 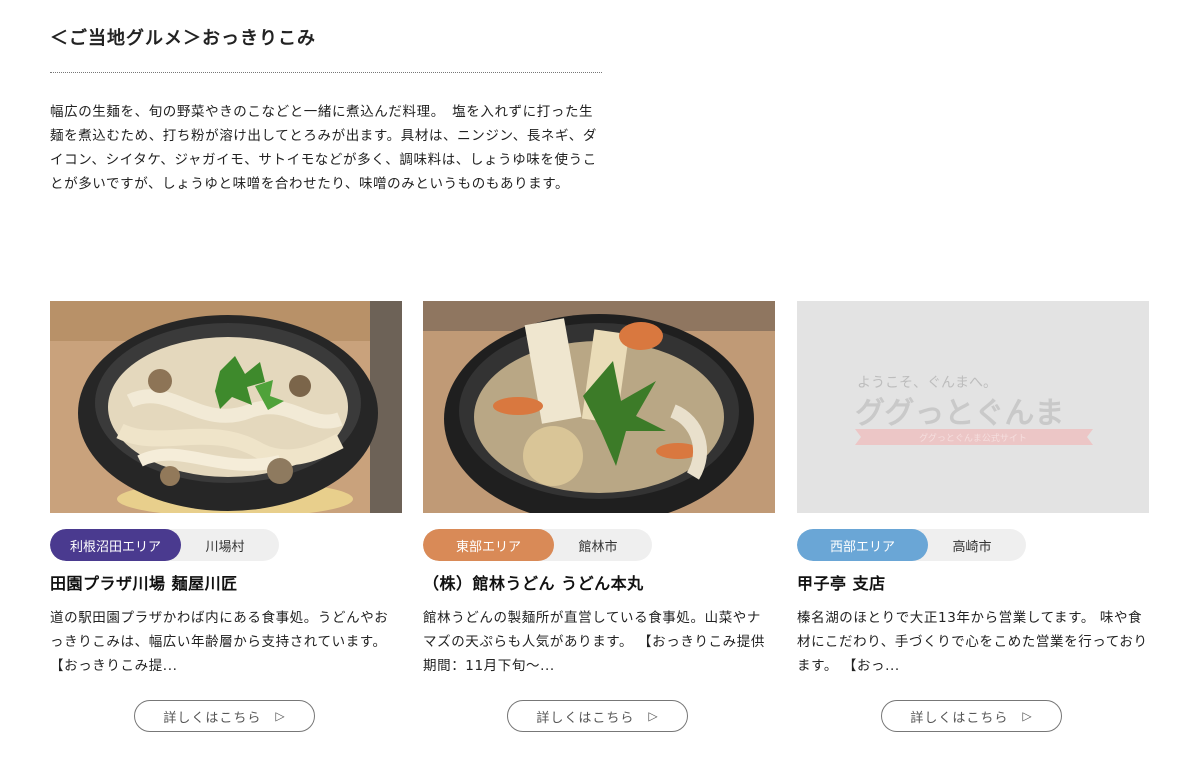 What do you see at coordinates (603, 545) in the screenshot?
I see `city-tag: 館林市` at bounding box center [603, 545].